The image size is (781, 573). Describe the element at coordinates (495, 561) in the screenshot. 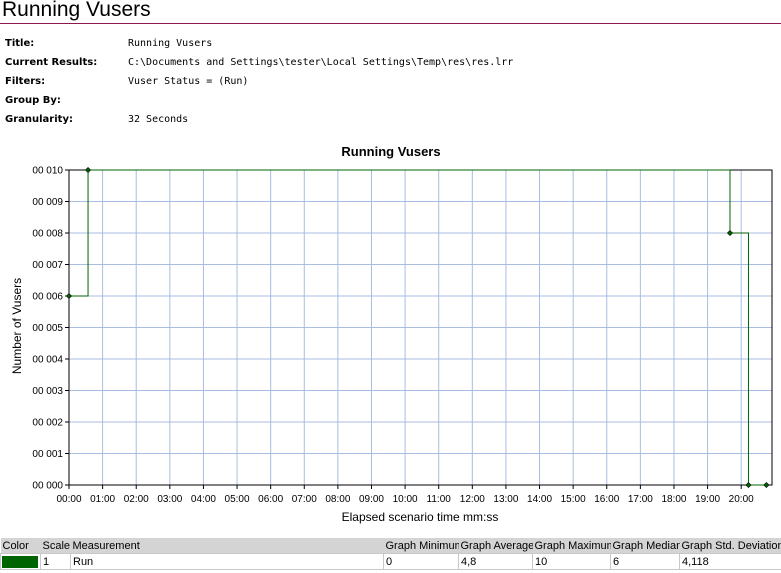

I see `legend-cell-average: 4,8` at that location.